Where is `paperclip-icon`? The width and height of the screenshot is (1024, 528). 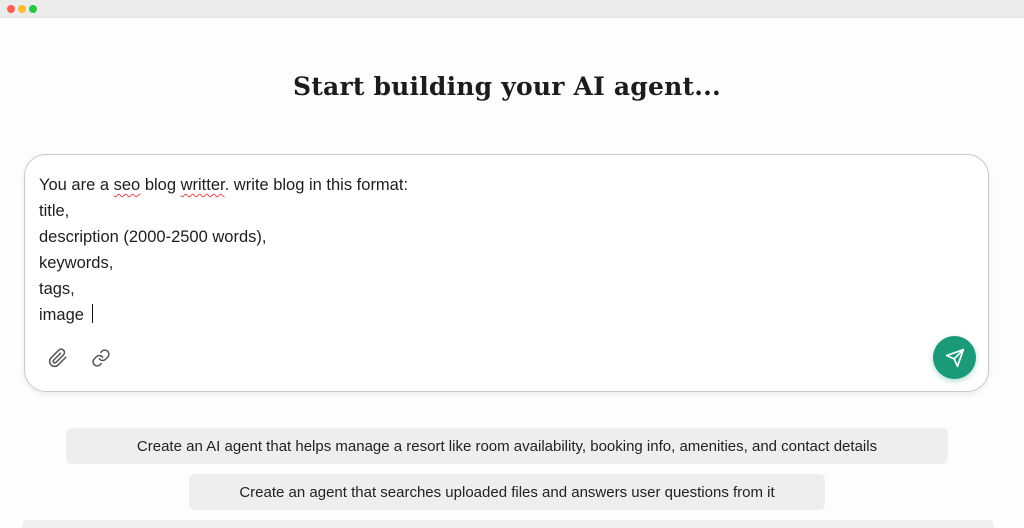 paperclip-icon is located at coordinates (57, 358).